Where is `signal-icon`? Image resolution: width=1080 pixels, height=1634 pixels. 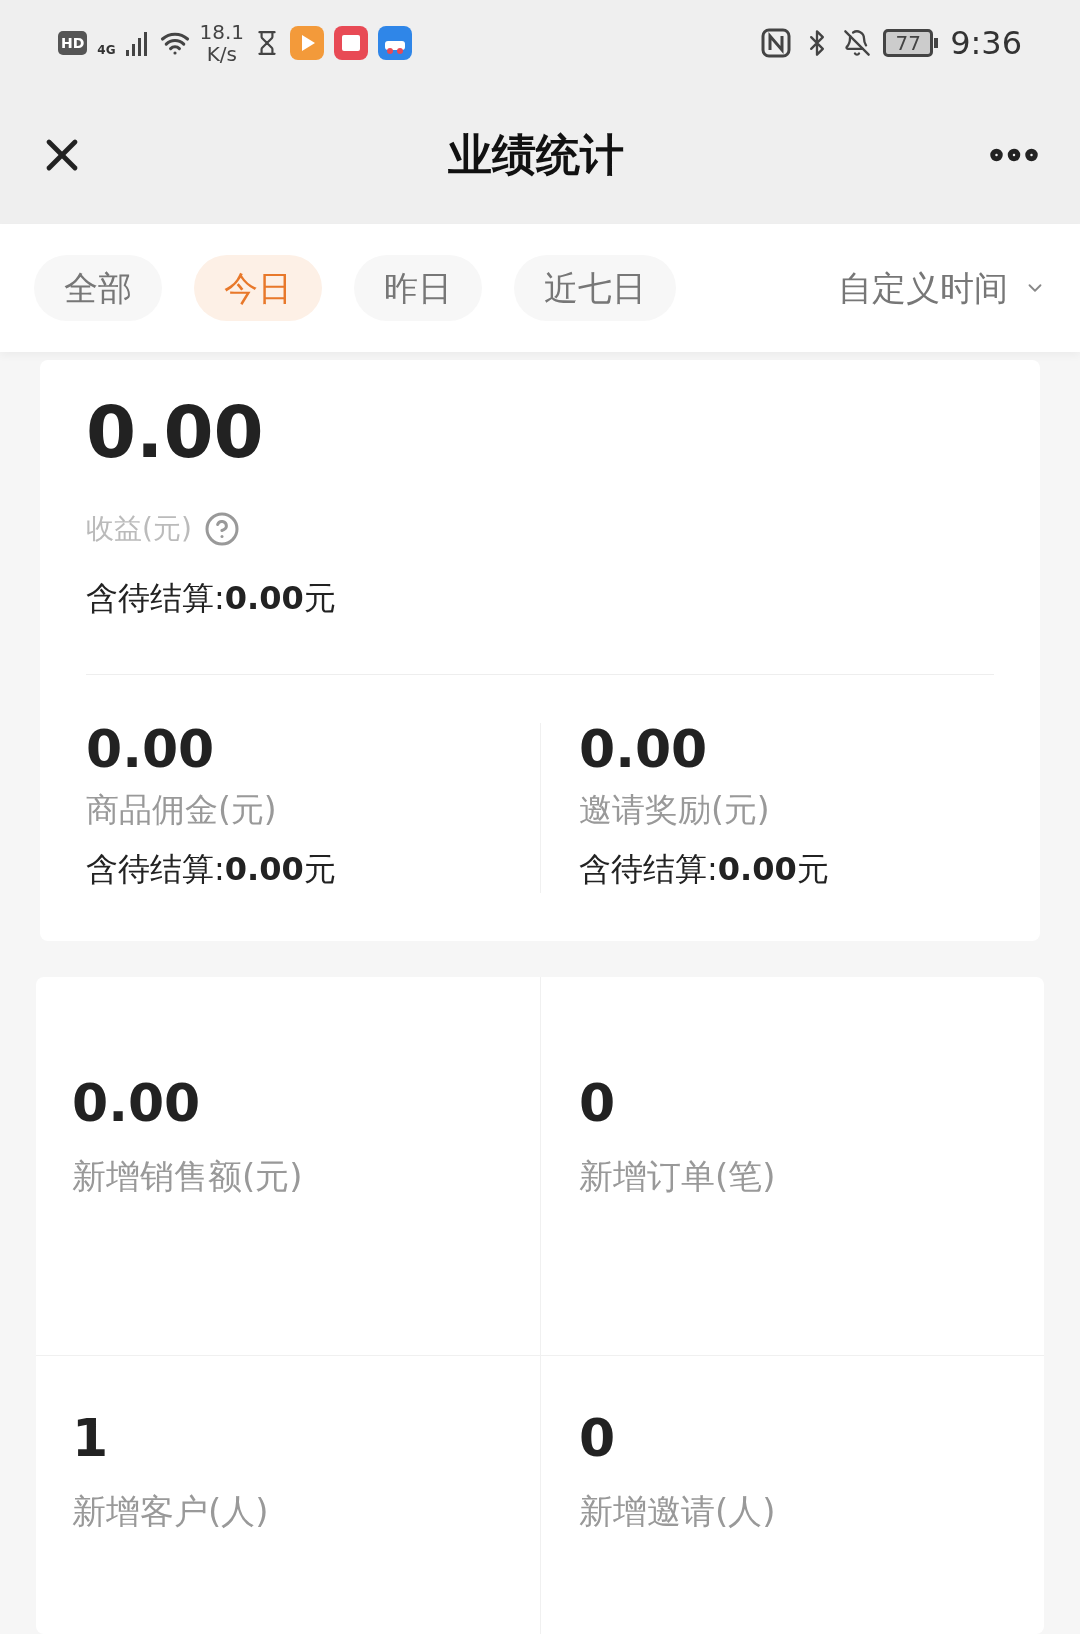
signal-icon is located at coordinates (137, 43).